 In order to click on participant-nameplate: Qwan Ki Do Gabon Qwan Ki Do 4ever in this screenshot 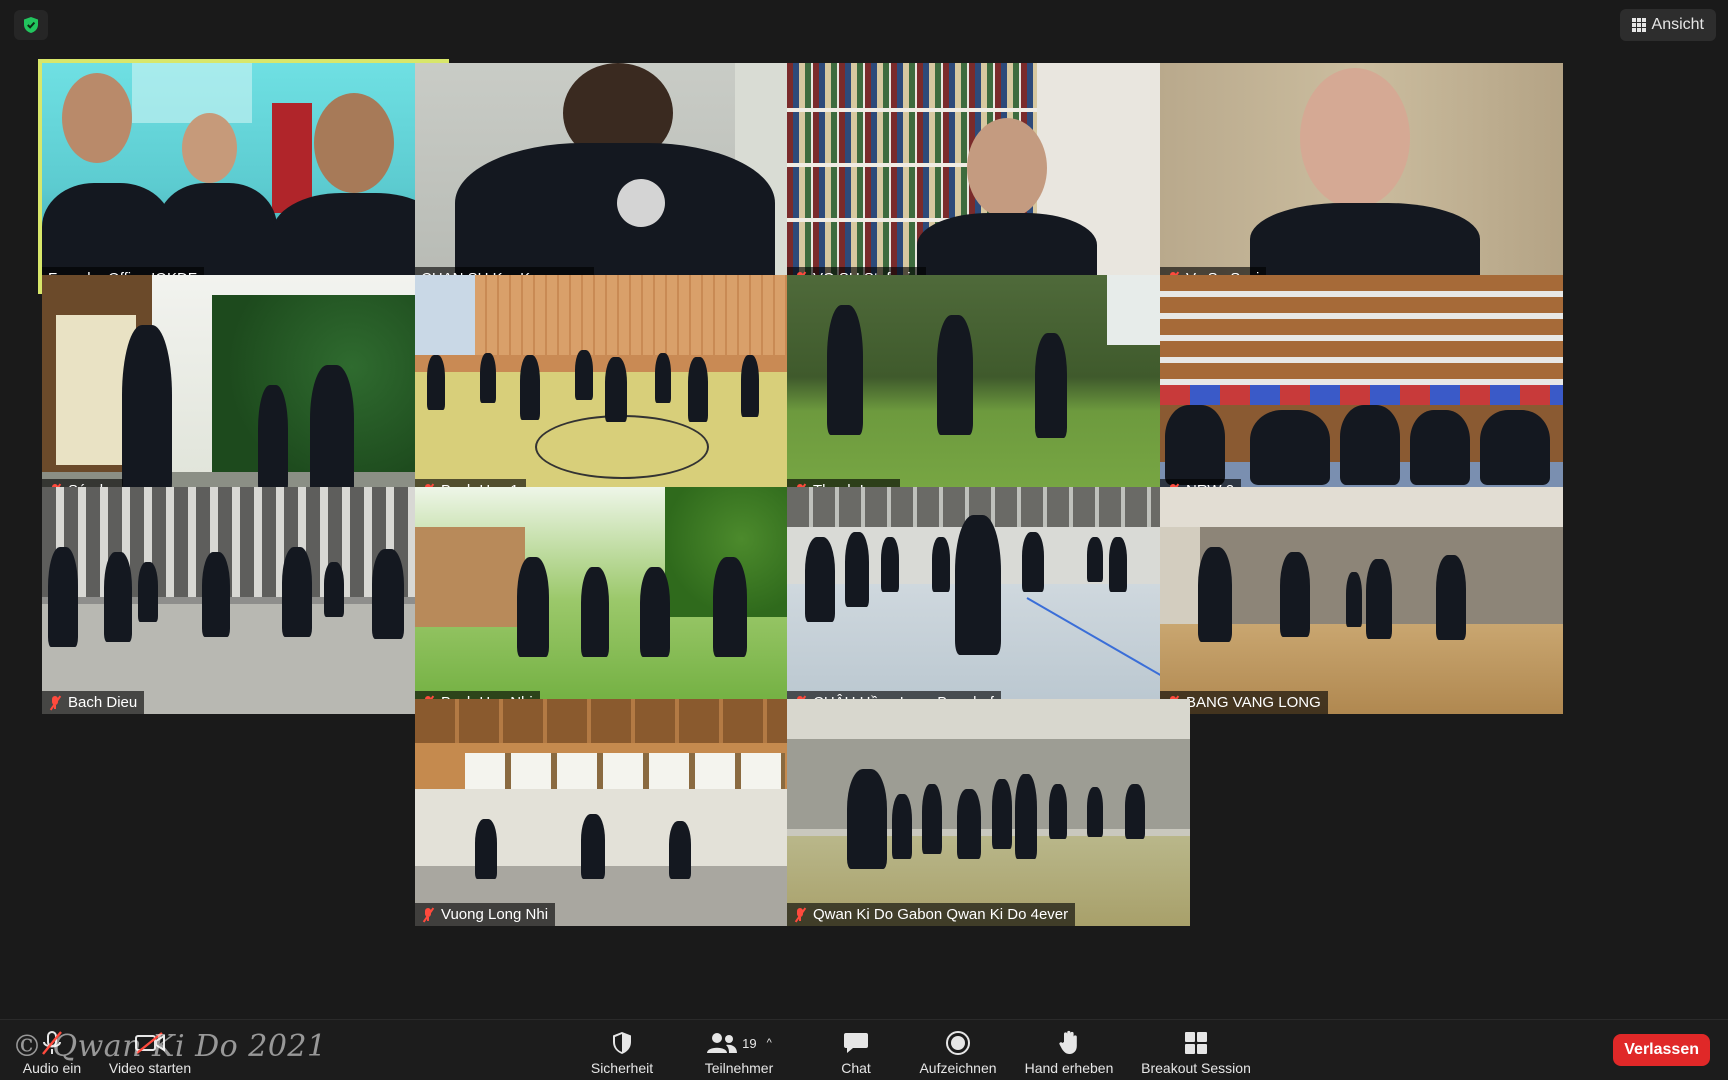, I will do `click(931, 914)`.